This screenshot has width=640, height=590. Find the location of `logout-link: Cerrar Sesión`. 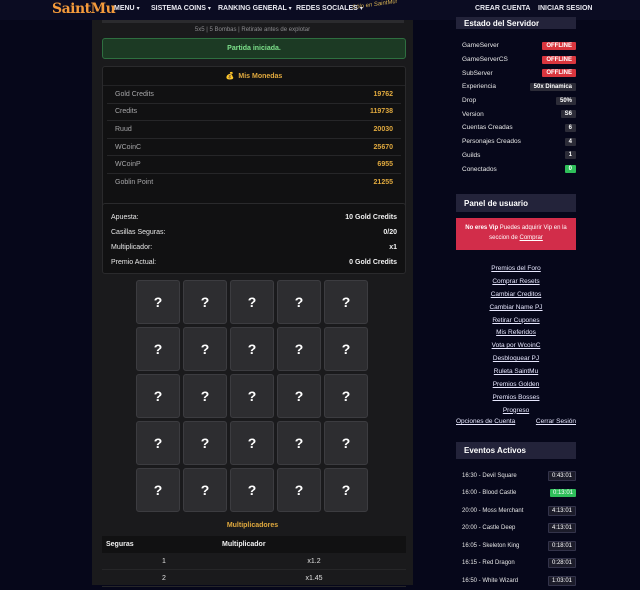

logout-link: Cerrar Sesión is located at coordinates (556, 421).